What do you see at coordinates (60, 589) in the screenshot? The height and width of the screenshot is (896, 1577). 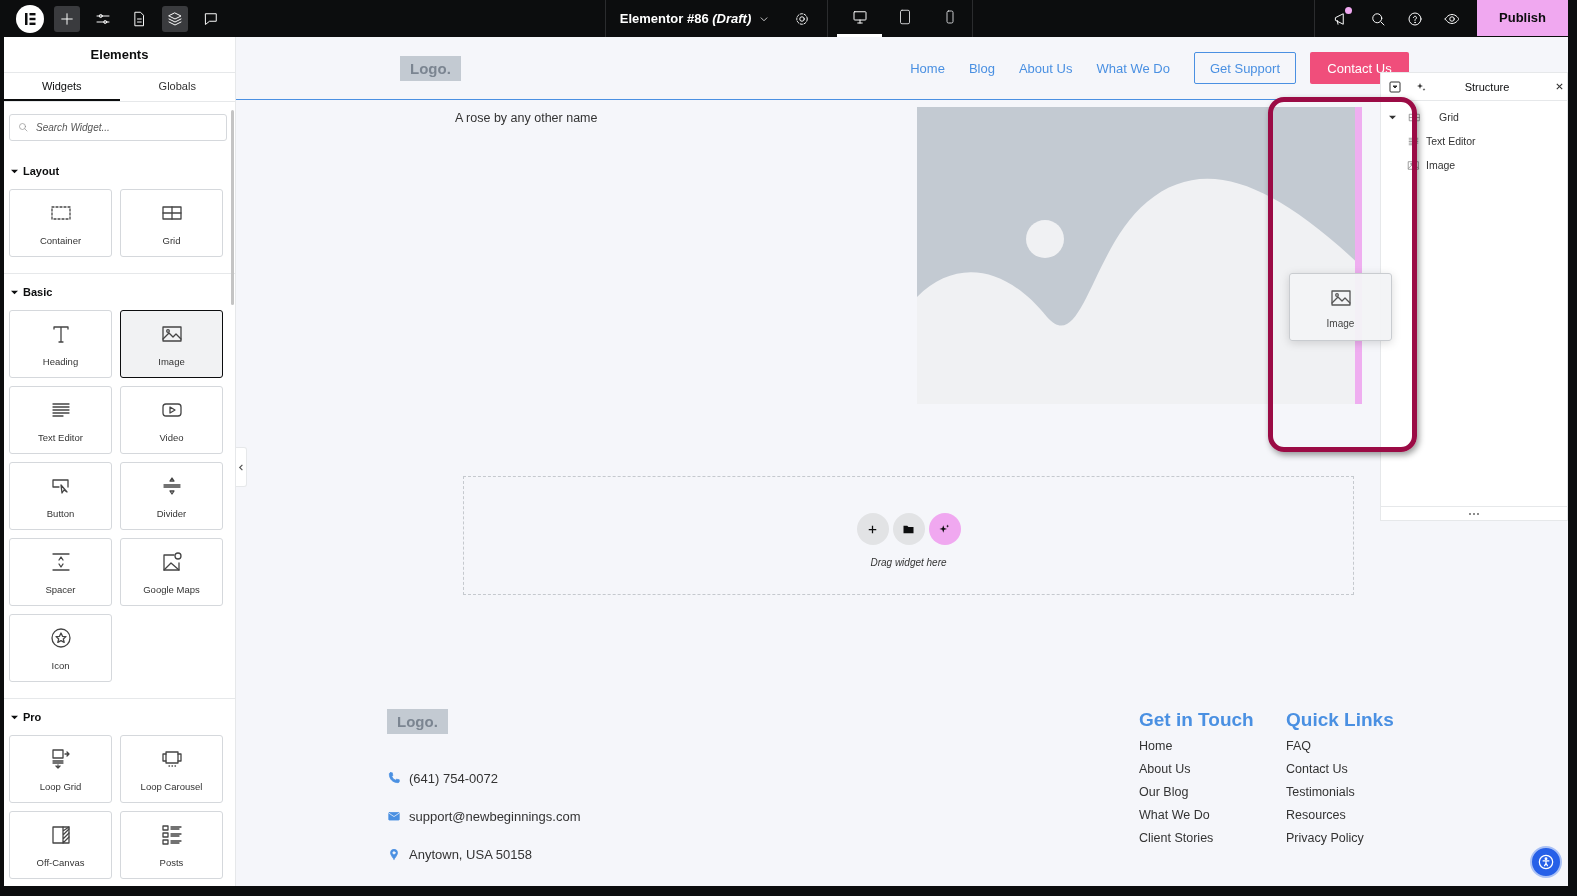 I see `widget-label: Spacer` at bounding box center [60, 589].